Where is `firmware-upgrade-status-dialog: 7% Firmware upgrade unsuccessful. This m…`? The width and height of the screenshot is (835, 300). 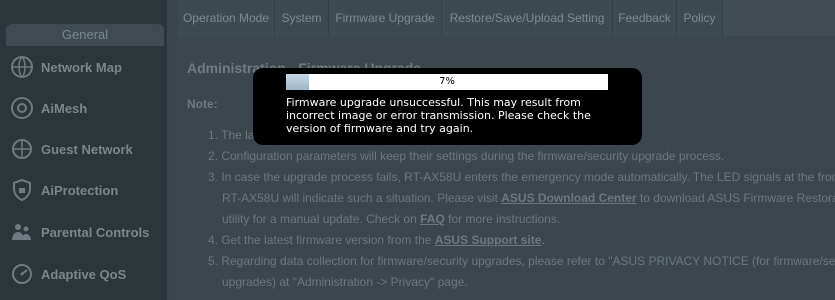 firmware-upgrade-status-dialog: 7% Firmware upgrade unsuccessful. This m… is located at coordinates (447, 106).